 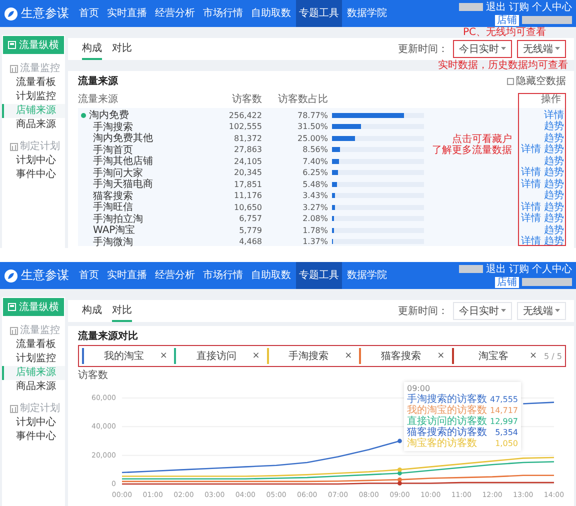 What do you see at coordinates (247, 138) in the screenshot?
I see `visitor-count: 81,372` at bounding box center [247, 138].